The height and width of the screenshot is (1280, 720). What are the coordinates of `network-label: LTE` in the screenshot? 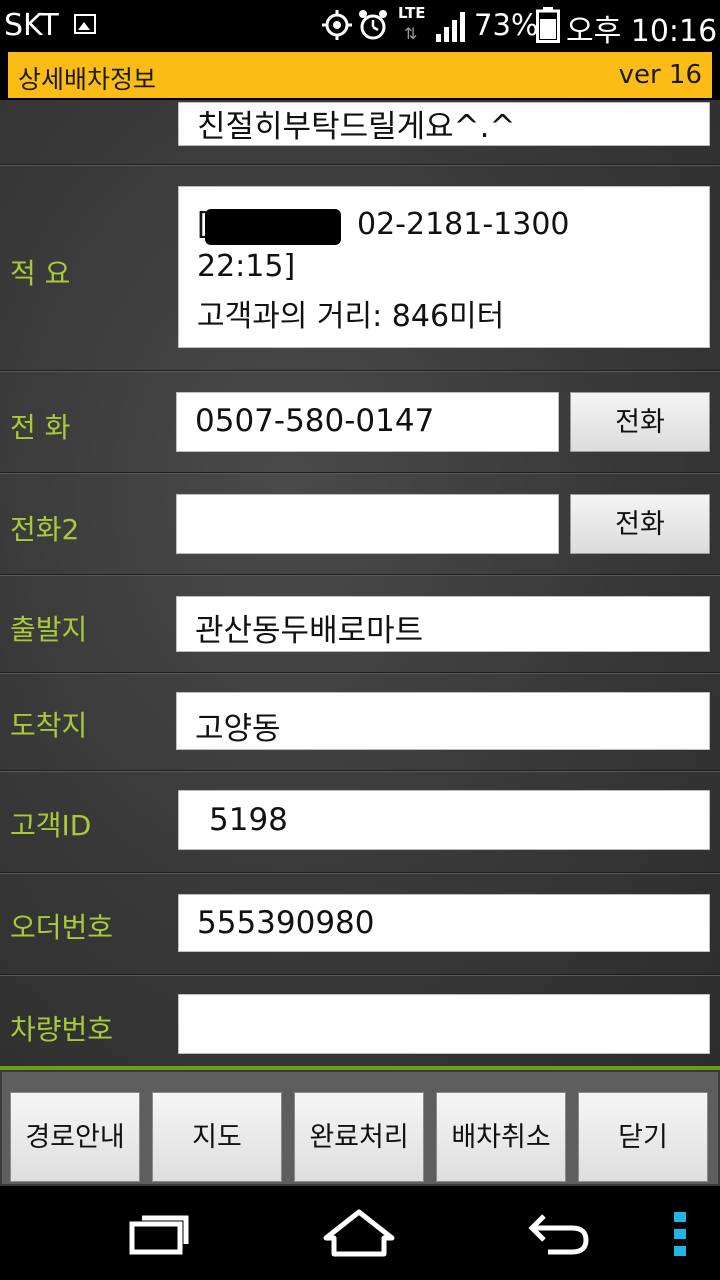 It's located at (412, 13).